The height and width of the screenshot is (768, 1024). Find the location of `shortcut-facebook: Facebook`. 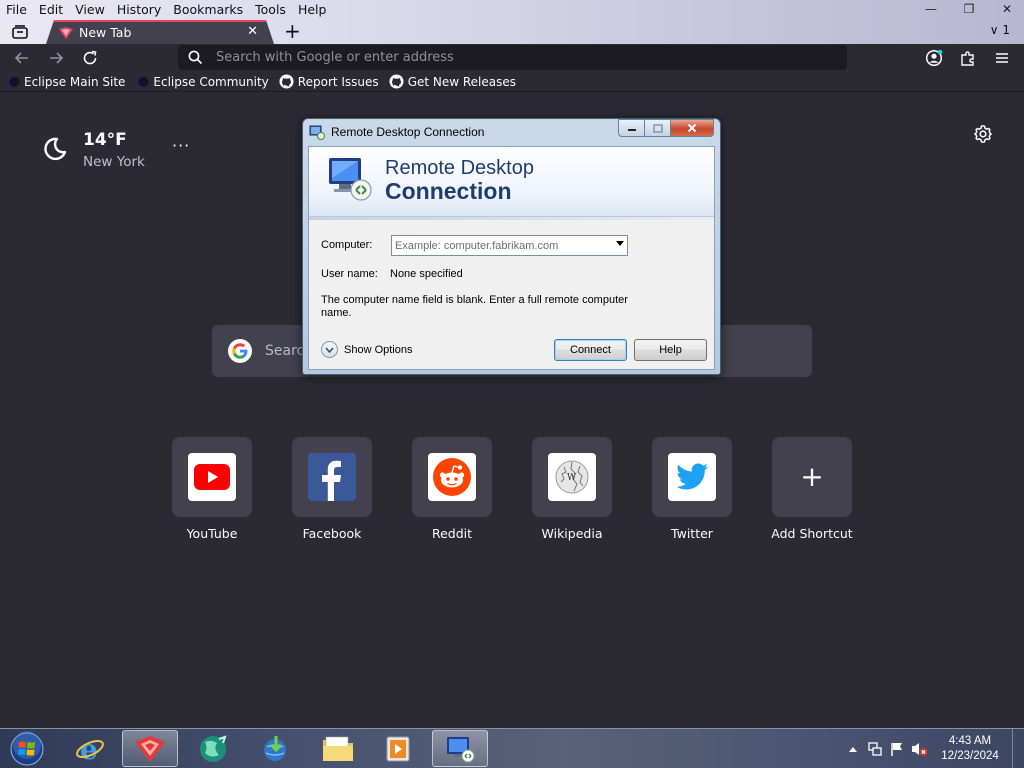

shortcut-facebook: Facebook is located at coordinates (332, 489).